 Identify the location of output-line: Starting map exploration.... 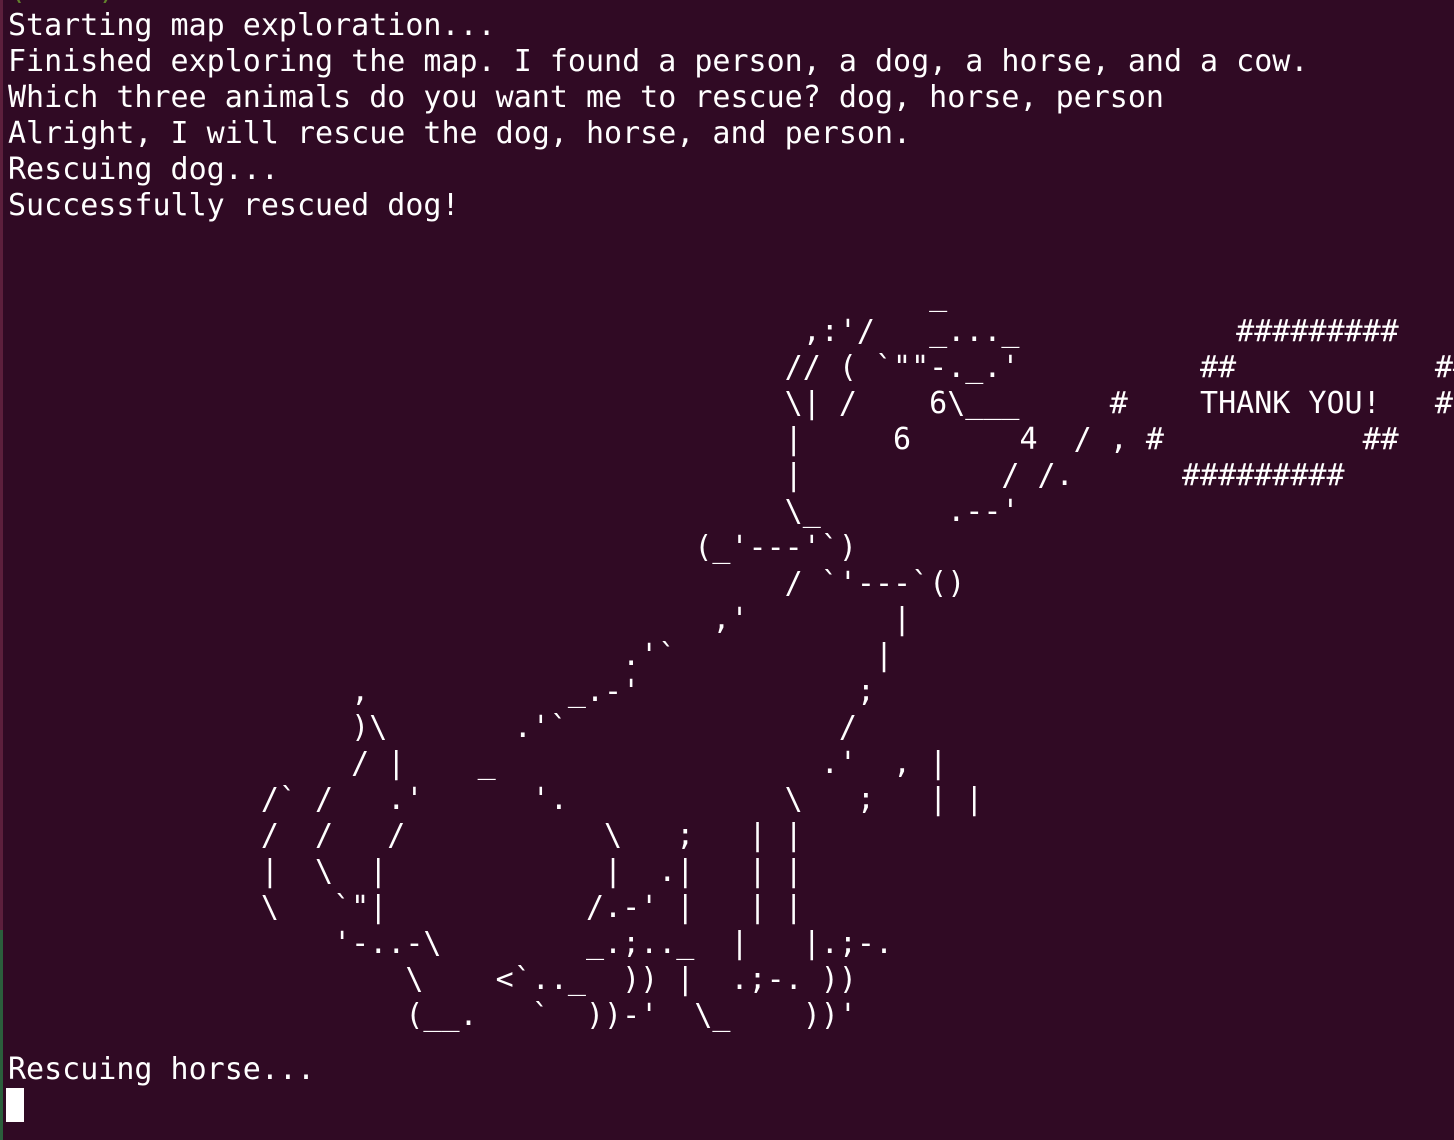
(252, 25).